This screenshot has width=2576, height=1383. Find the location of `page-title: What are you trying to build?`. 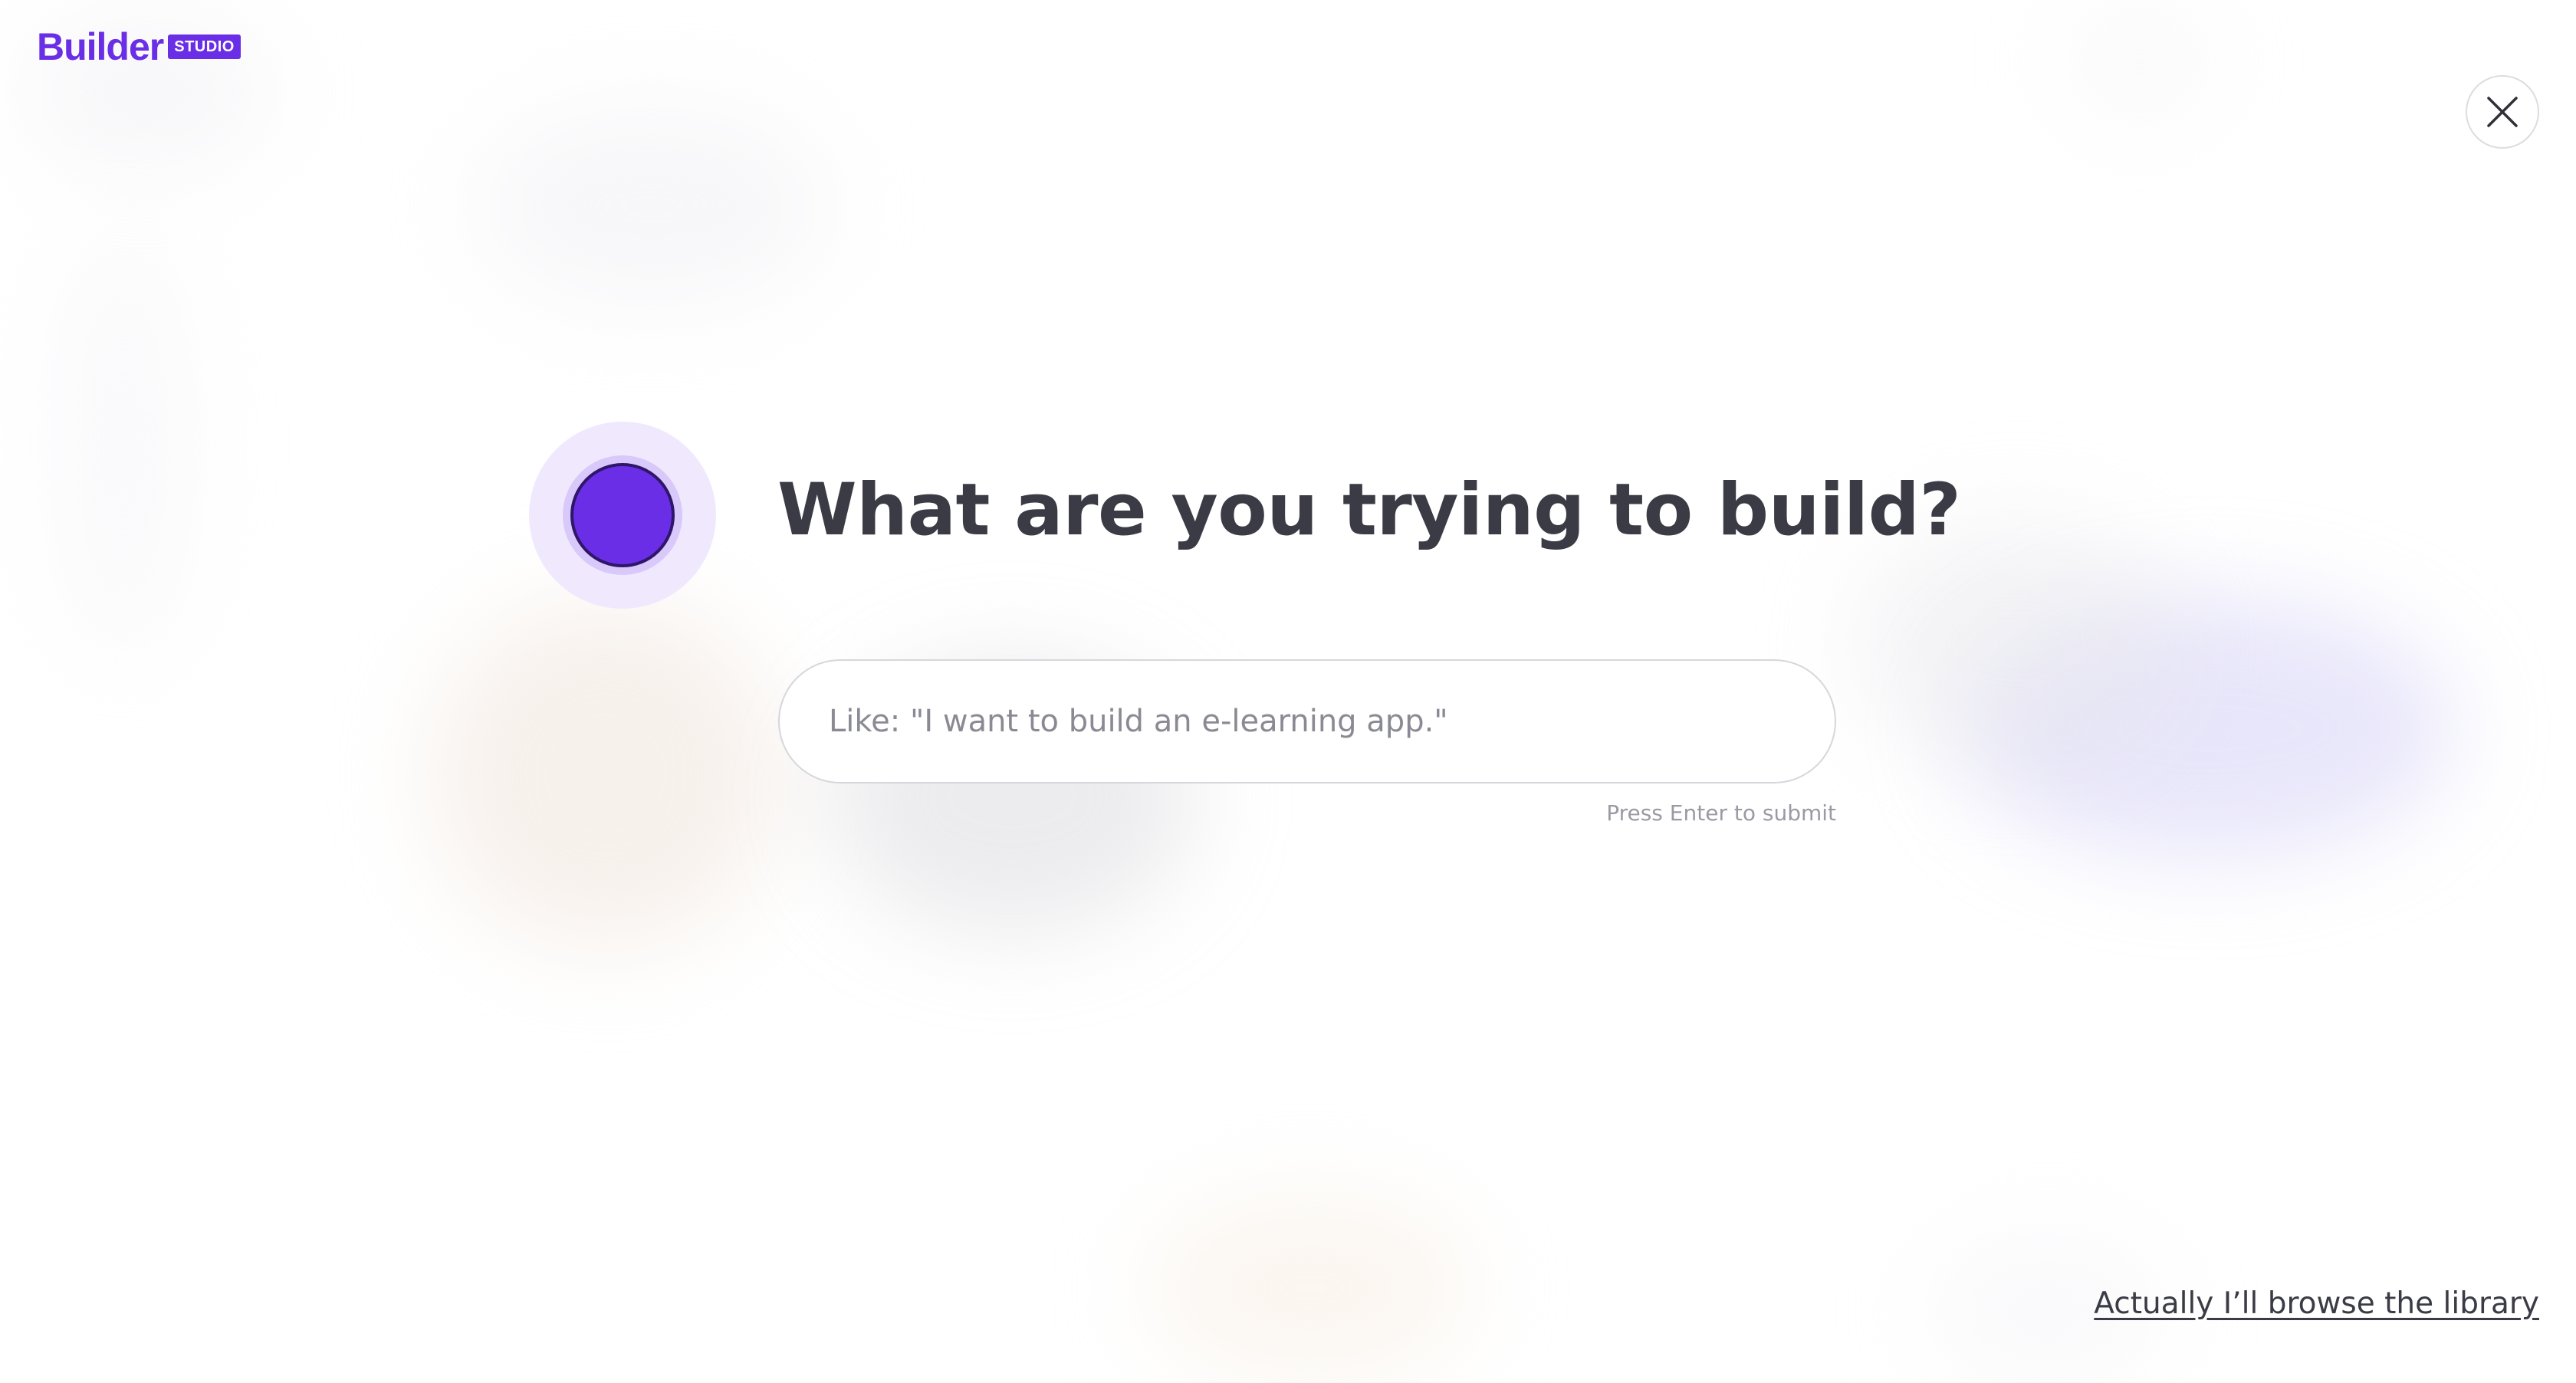

page-title: What are you trying to build? is located at coordinates (1369, 510).